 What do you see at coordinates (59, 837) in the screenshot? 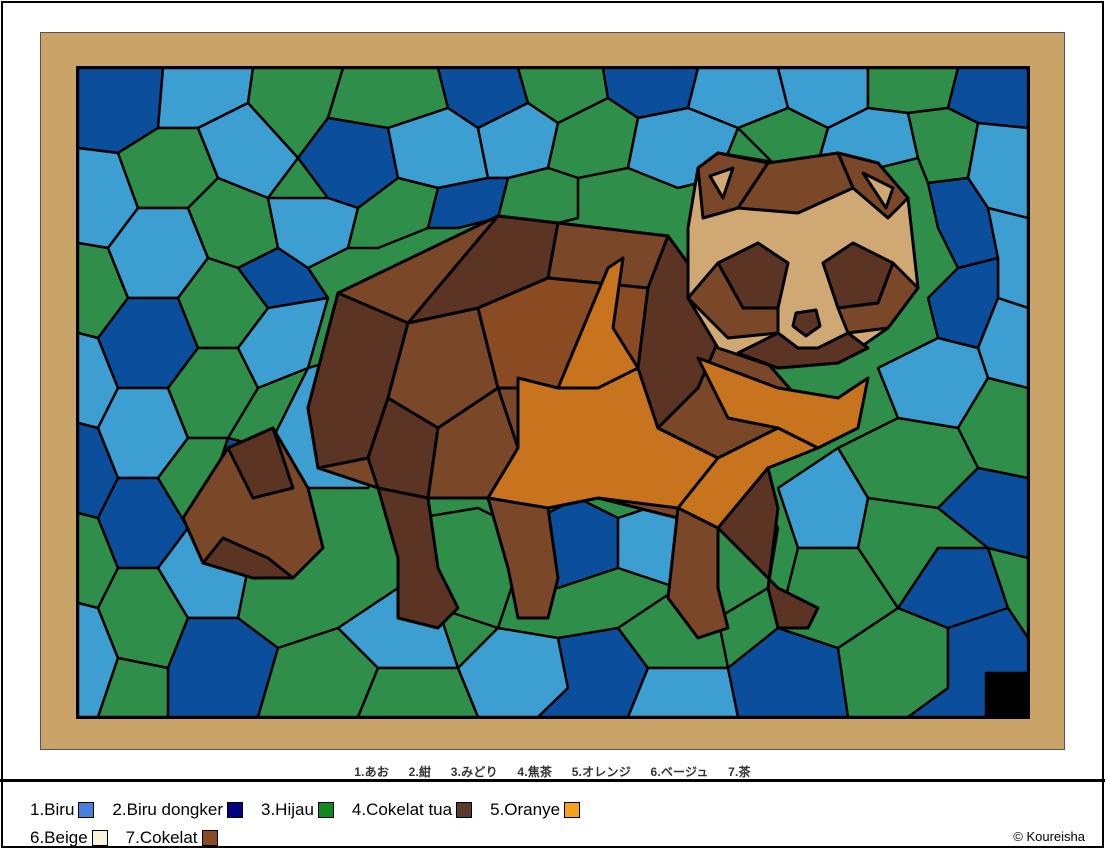
I see `legend-label: 6.Beige` at bounding box center [59, 837].